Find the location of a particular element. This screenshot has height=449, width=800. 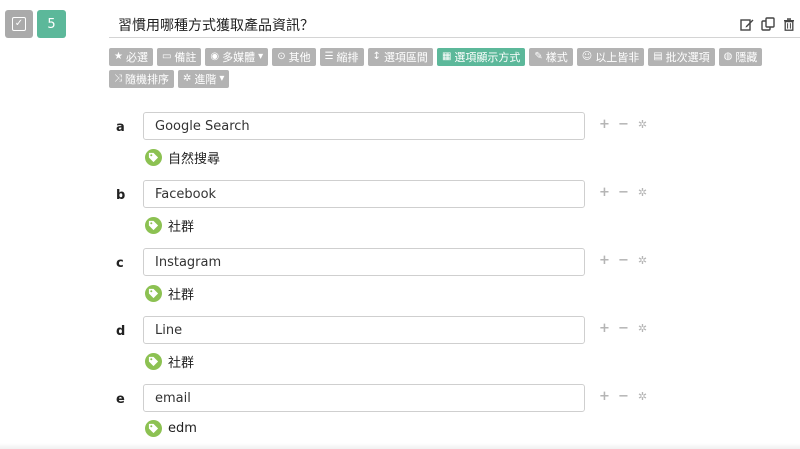

toolbar-button-label: 必選 is located at coordinates (136, 57).